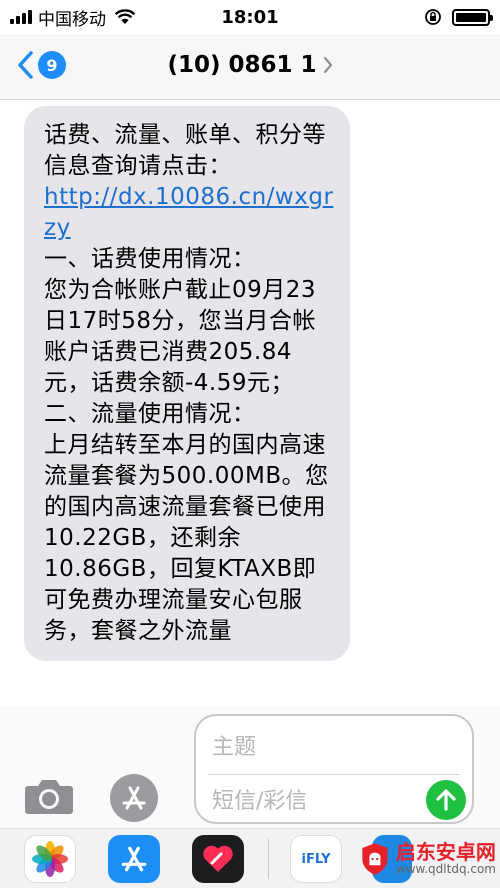 The height and width of the screenshot is (888, 500). What do you see at coordinates (150, 259) in the screenshot?
I see `message-section1-heading: 一、话费使用情况：` at bounding box center [150, 259].